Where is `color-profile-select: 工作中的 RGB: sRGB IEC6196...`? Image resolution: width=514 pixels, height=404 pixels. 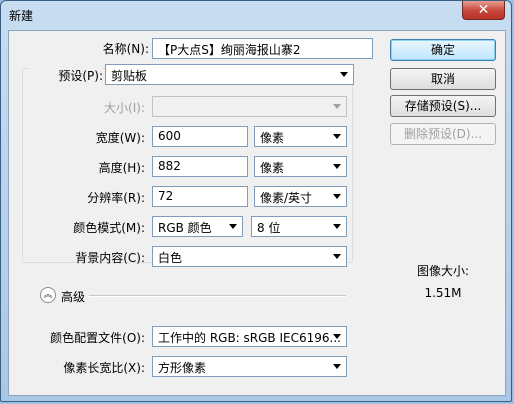
color-profile-select: 工作中的 RGB: sRGB IEC6196... is located at coordinates (249, 336).